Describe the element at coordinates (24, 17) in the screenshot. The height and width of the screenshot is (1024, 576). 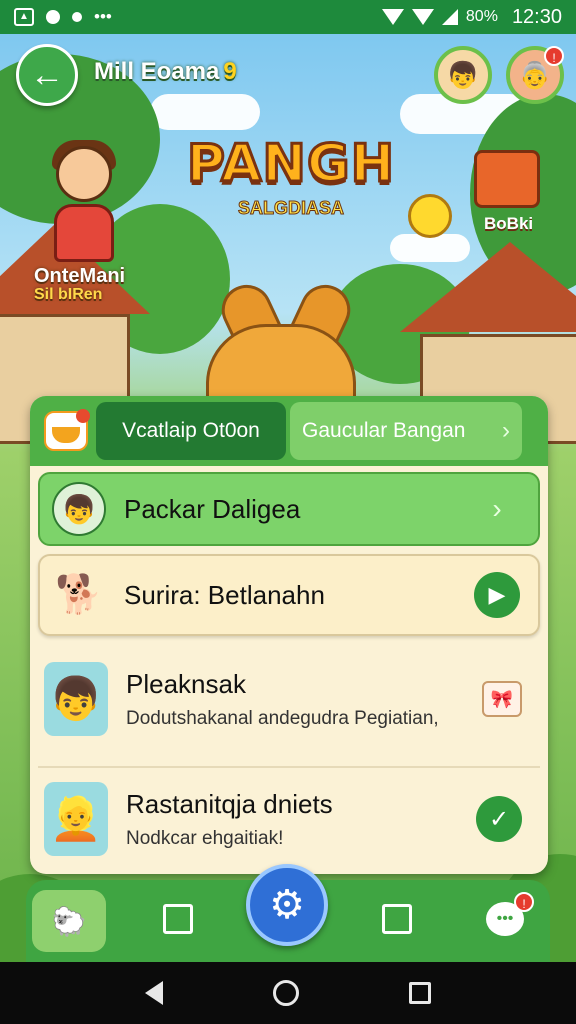
I see `image-icon: ▲` at that location.